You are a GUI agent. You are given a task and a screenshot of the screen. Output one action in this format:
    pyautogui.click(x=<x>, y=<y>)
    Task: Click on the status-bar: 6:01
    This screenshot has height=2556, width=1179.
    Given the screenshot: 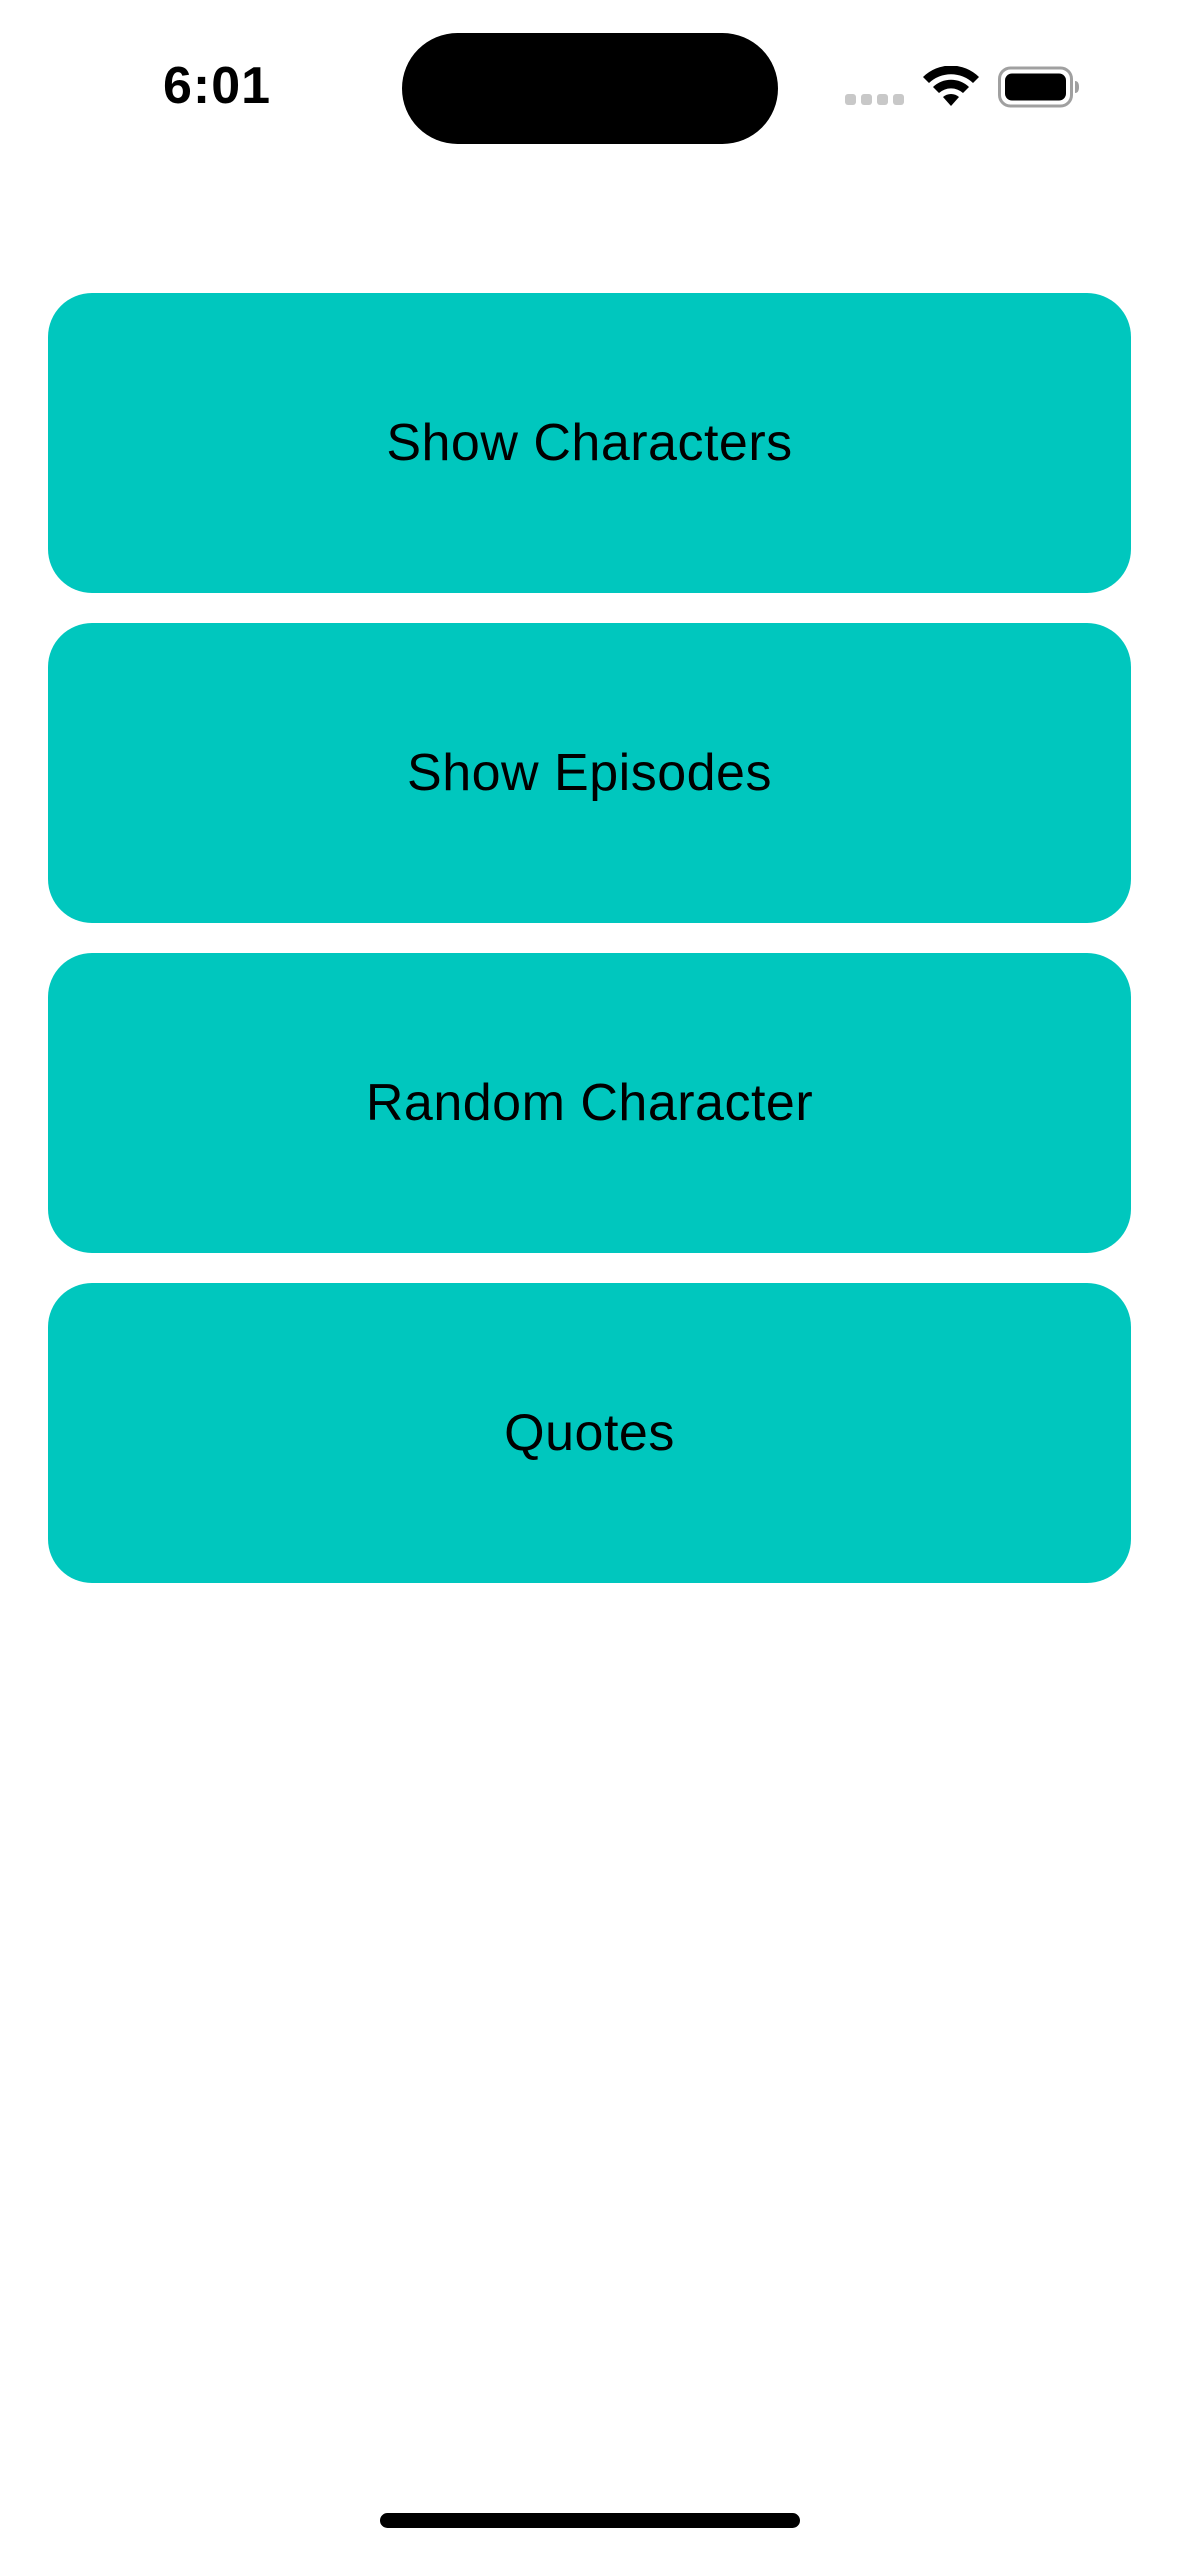 What is the action you would take?
    pyautogui.click(x=589, y=75)
    